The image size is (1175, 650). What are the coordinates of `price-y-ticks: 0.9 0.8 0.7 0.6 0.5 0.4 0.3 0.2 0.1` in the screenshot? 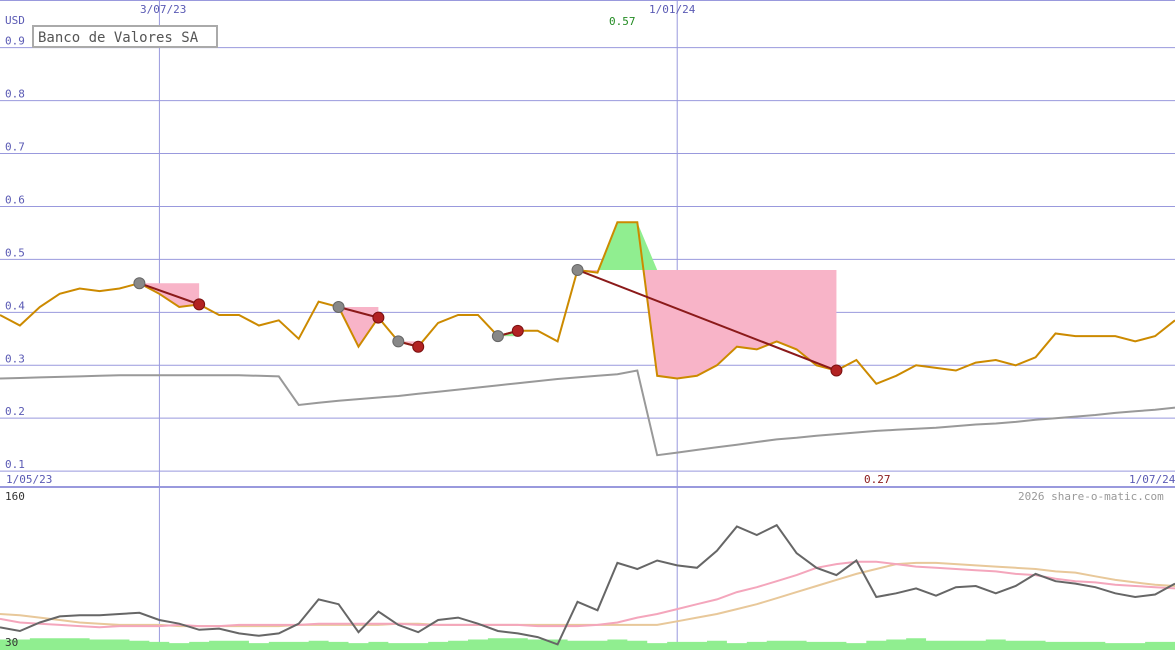 It's located at (15, 253).